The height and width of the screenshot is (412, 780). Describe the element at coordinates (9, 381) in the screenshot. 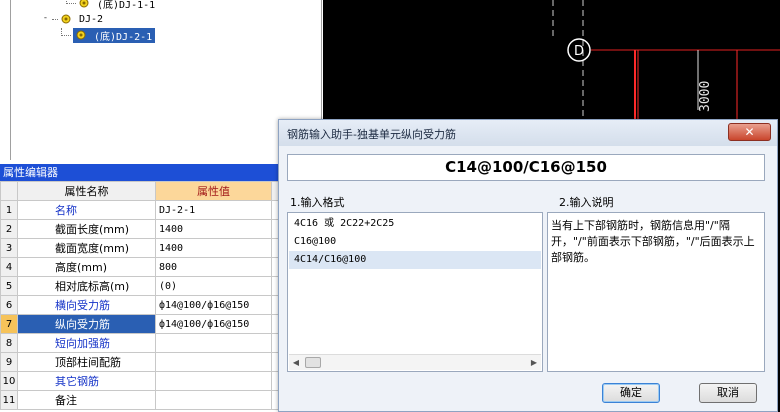

I see `row-index: 10` at that location.